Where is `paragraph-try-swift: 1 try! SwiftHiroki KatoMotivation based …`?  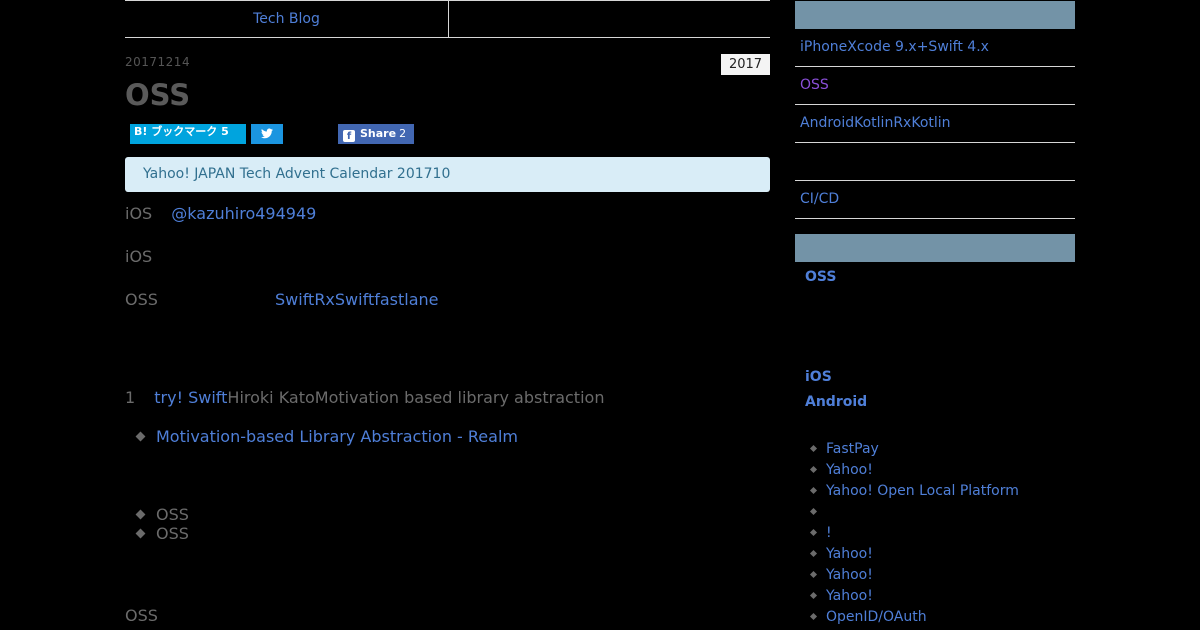 paragraph-try-swift: 1 try! SwiftHiroki KatoMotivation based … is located at coordinates (364, 397).